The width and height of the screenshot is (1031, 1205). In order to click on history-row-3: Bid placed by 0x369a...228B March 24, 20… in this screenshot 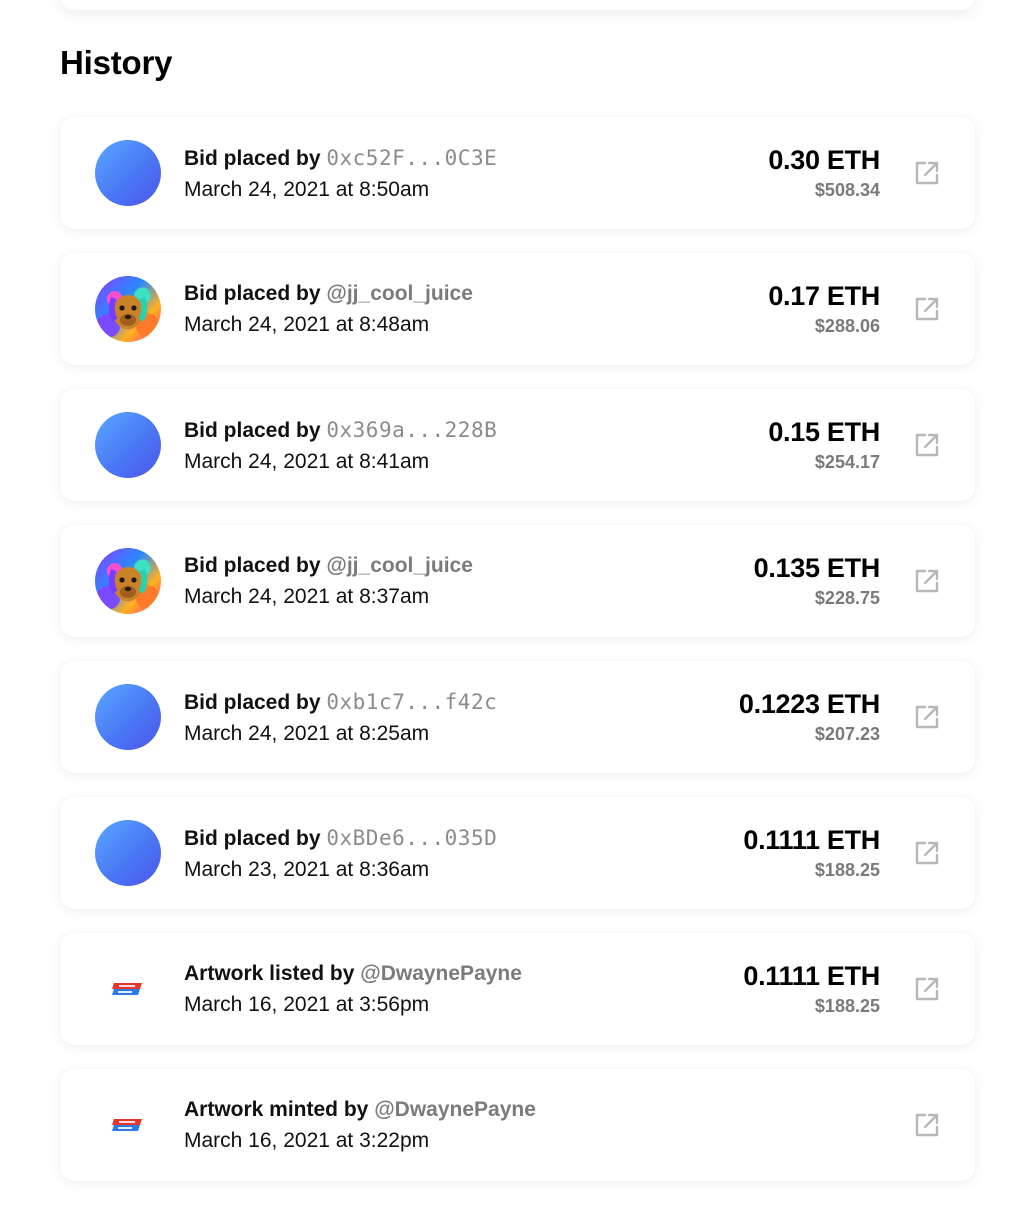, I will do `click(517, 445)`.